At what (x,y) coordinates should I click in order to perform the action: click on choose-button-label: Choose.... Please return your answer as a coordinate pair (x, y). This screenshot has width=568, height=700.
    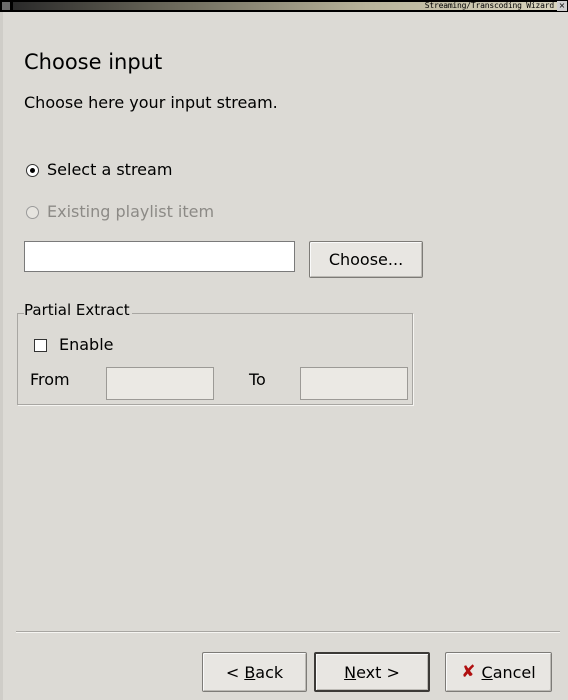
    Looking at the image, I should click on (366, 259).